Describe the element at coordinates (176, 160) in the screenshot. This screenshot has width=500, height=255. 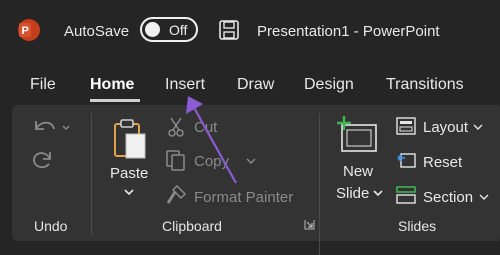
I see `copy-icon` at that location.